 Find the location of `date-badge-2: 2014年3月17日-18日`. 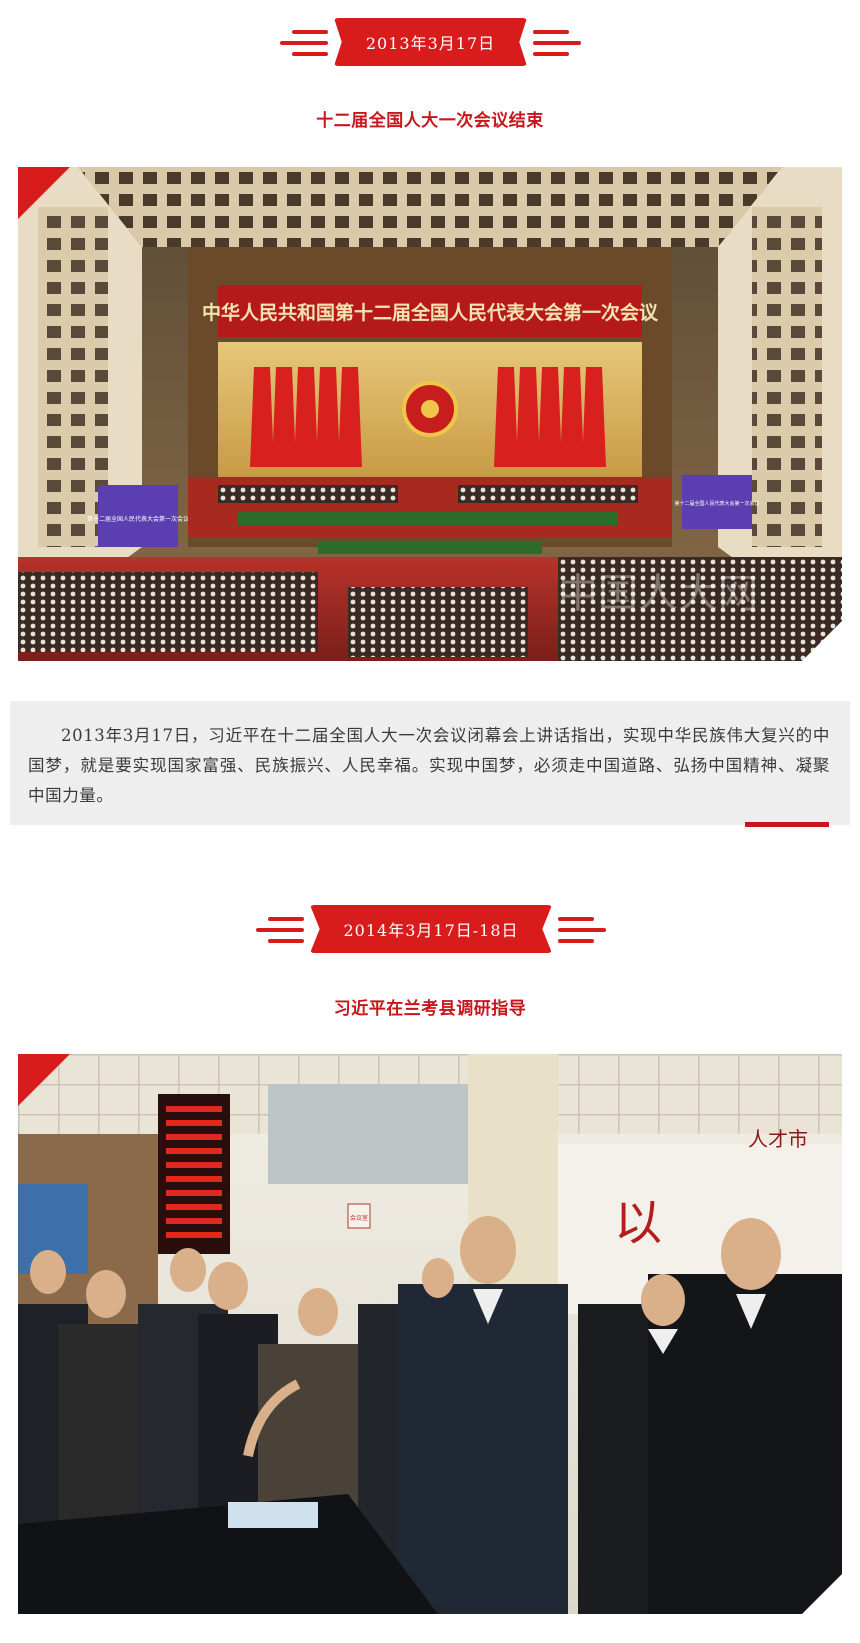

date-badge-2: 2014年3月17日-18日 is located at coordinates (431, 929).